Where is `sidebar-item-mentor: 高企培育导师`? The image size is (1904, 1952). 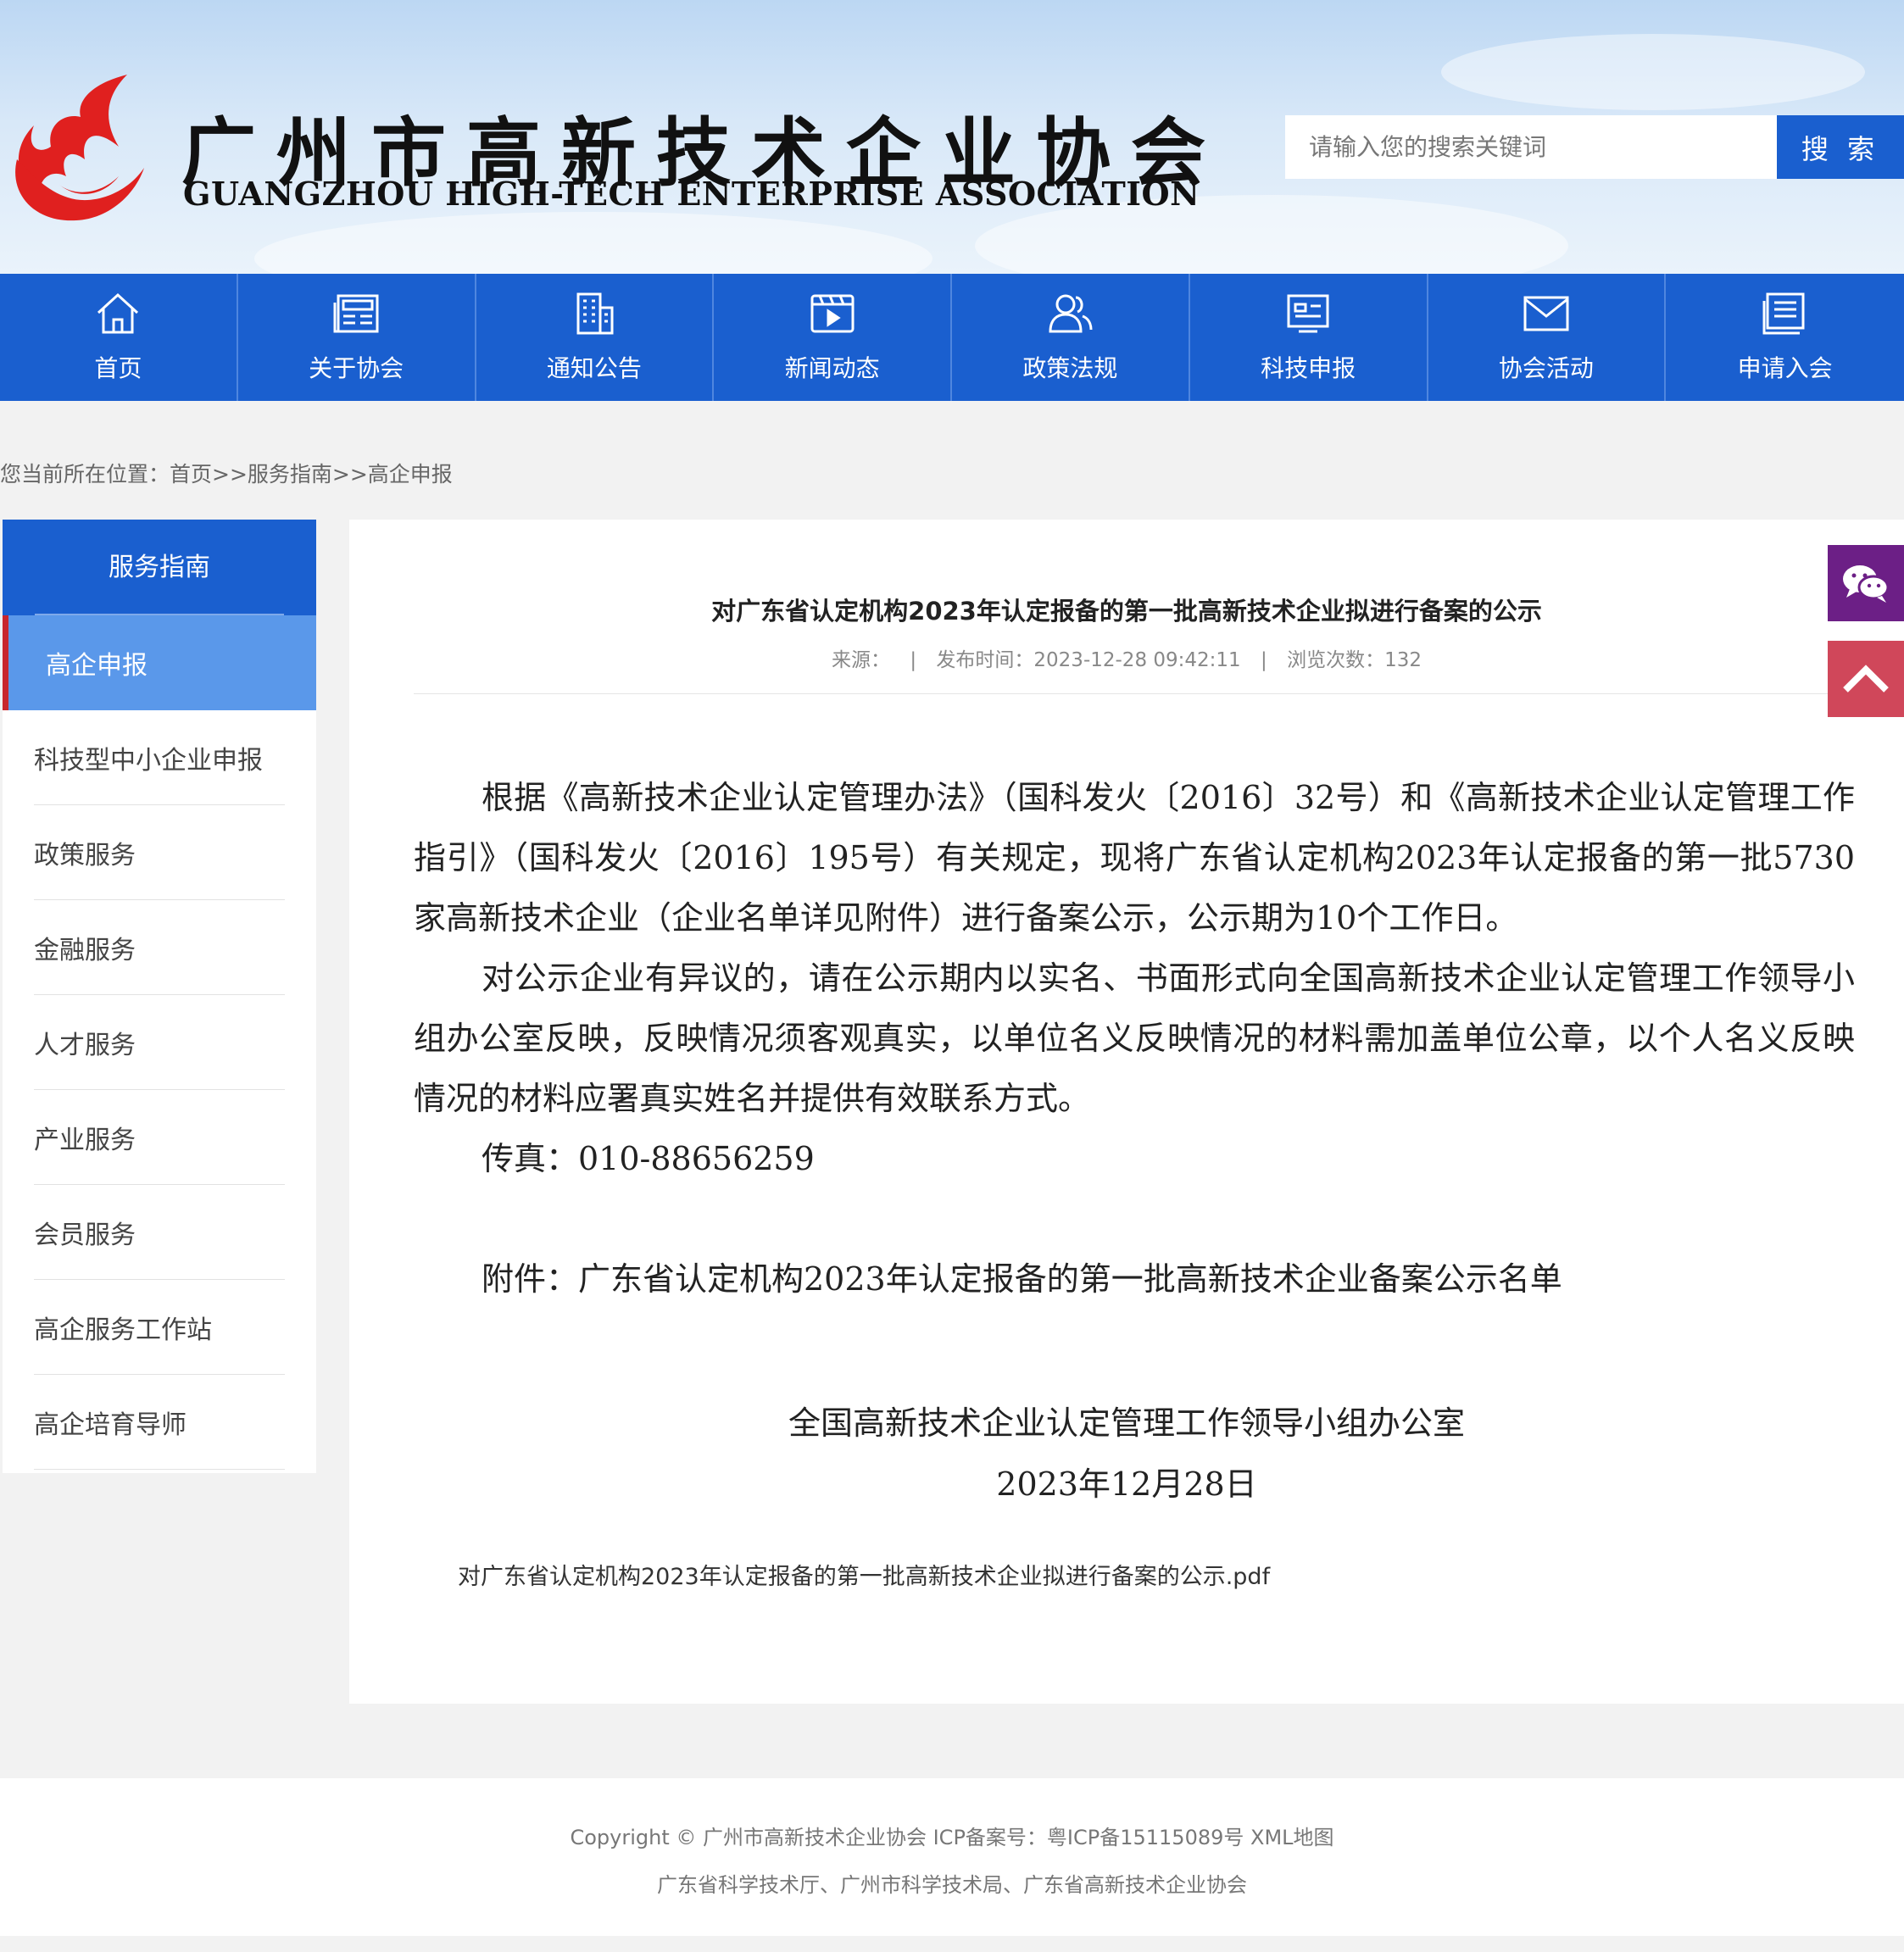
sidebar-item-mentor: 高企培育导师 is located at coordinates (159, 1422).